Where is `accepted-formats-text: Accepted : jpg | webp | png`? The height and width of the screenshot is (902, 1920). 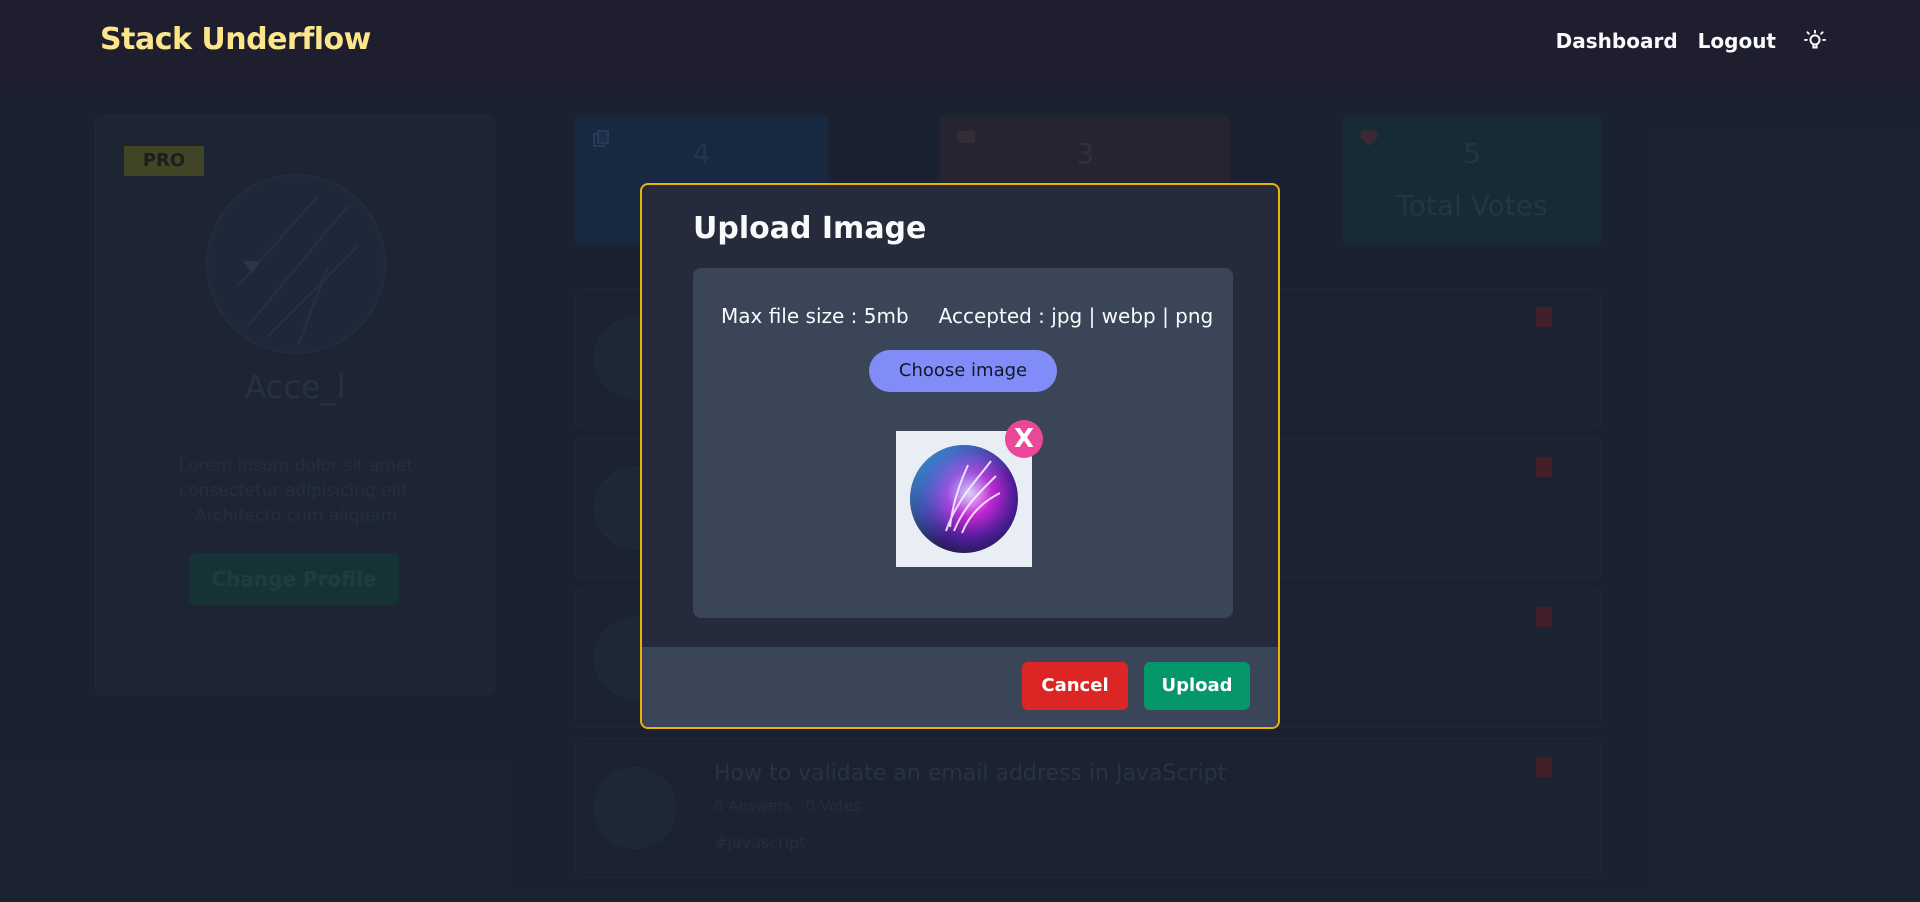
accepted-formats-text: Accepted : jpg | webp | png is located at coordinates (1076, 316).